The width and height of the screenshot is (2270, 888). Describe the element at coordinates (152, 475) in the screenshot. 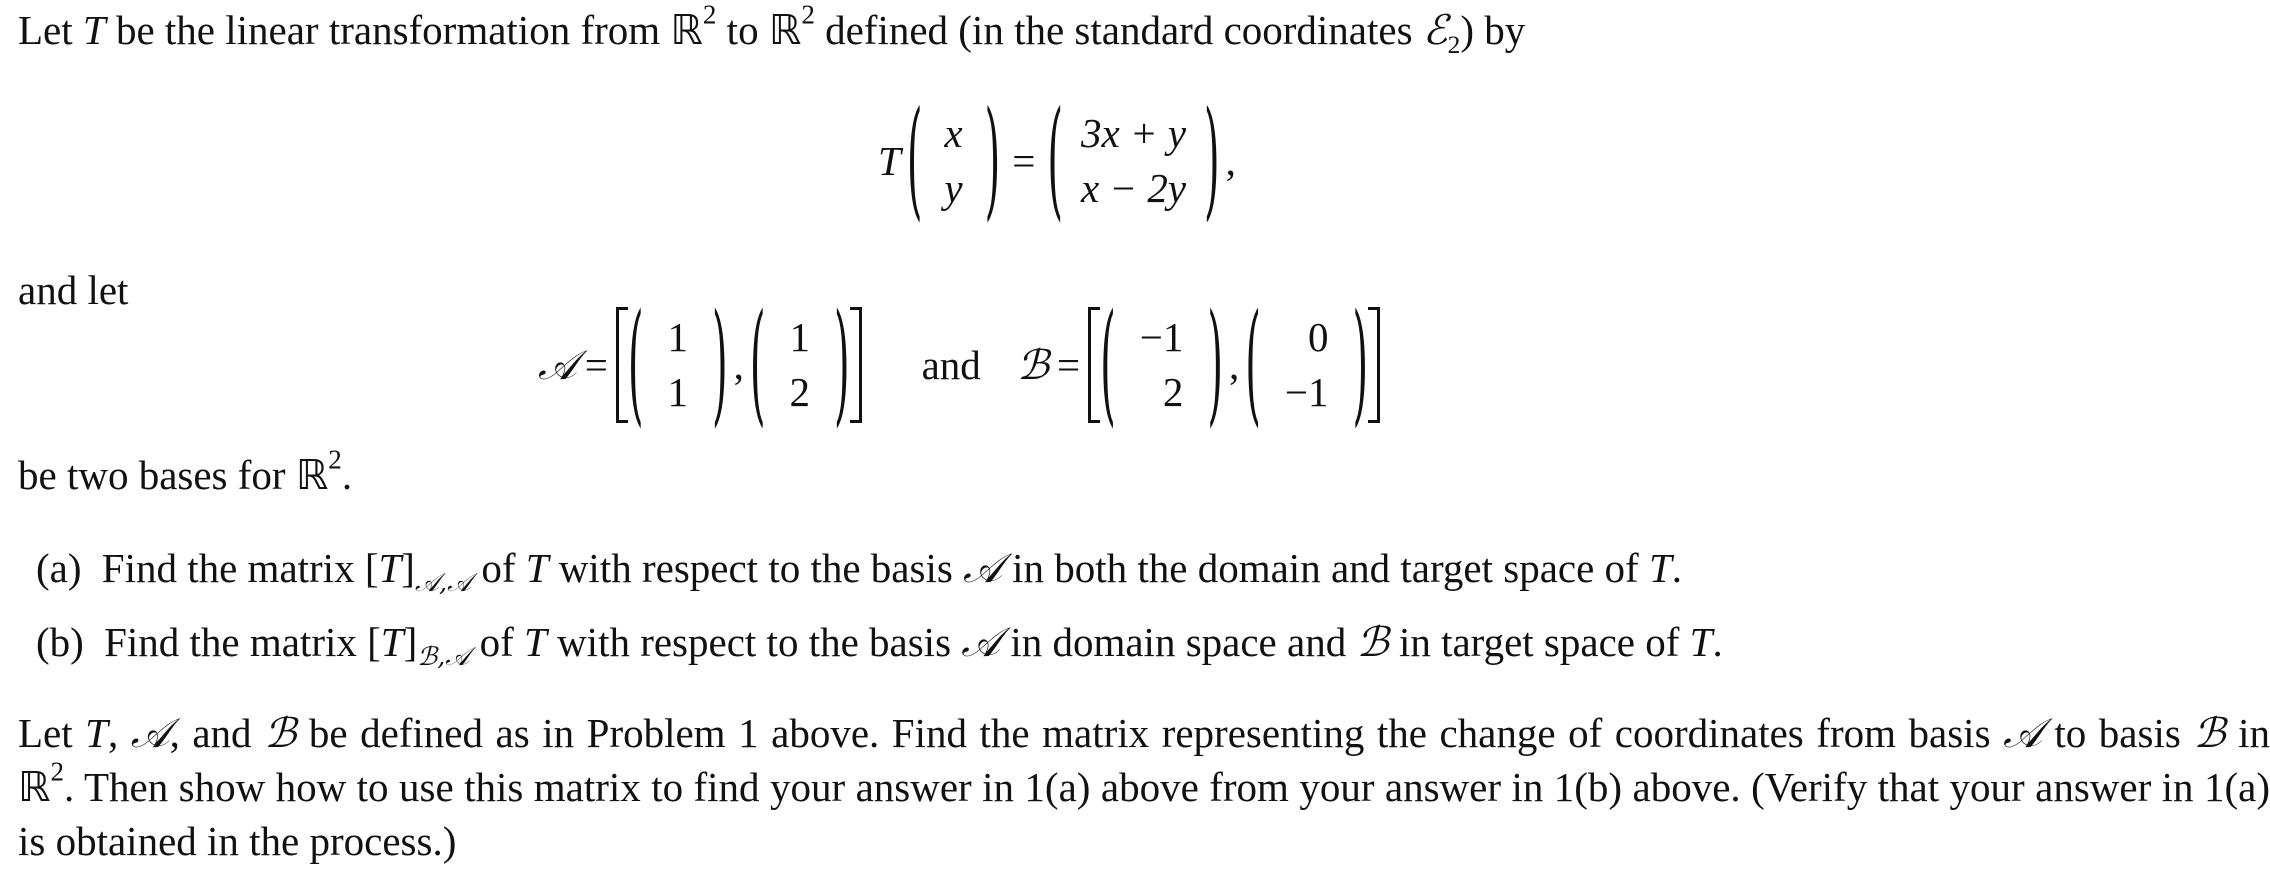

I see `text: be two bases for` at that location.